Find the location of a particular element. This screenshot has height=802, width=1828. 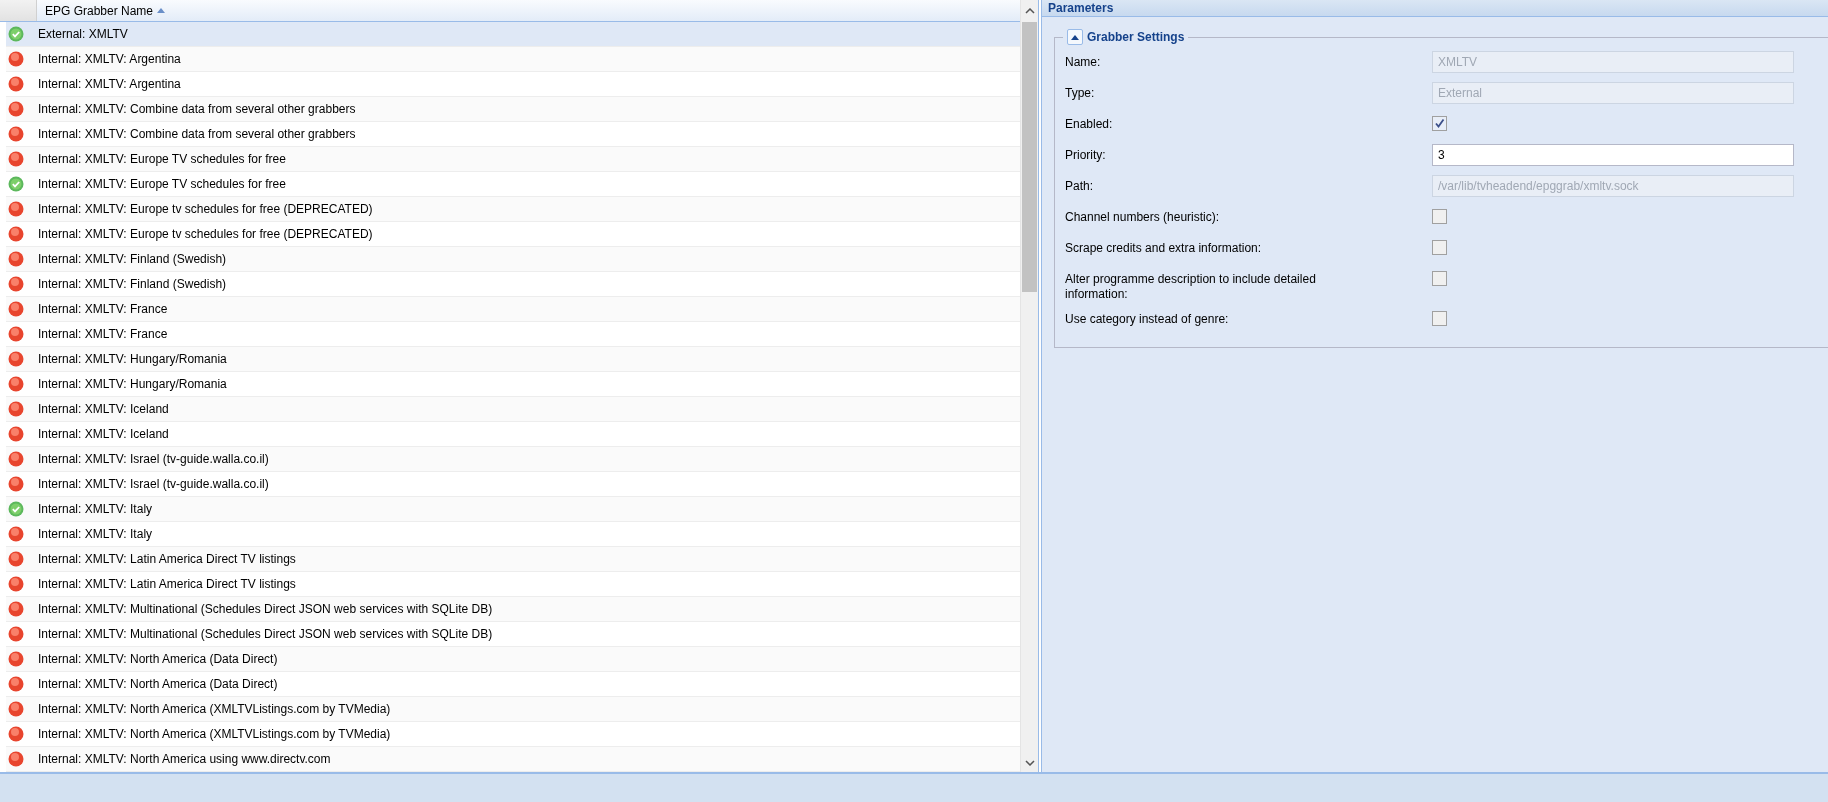

field-label: Name: is located at coordinates (1083, 62).